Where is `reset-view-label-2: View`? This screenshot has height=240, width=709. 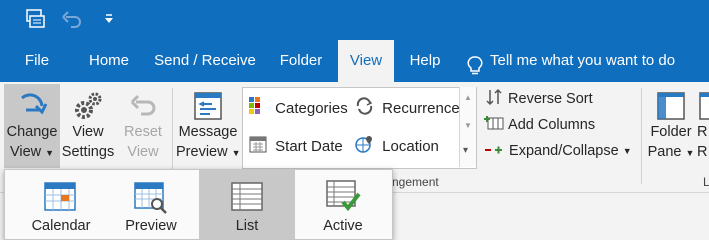 reset-view-label-2: View is located at coordinates (143, 152).